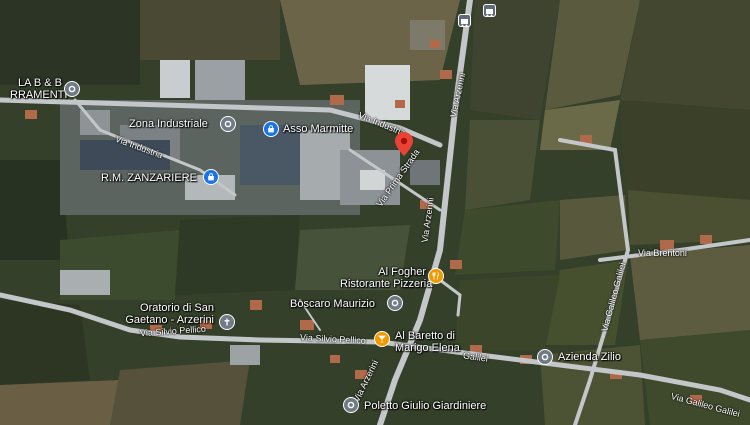  Describe the element at coordinates (425, 406) in the screenshot. I see `place-label: Poletto Giulio Giardiniere` at that location.